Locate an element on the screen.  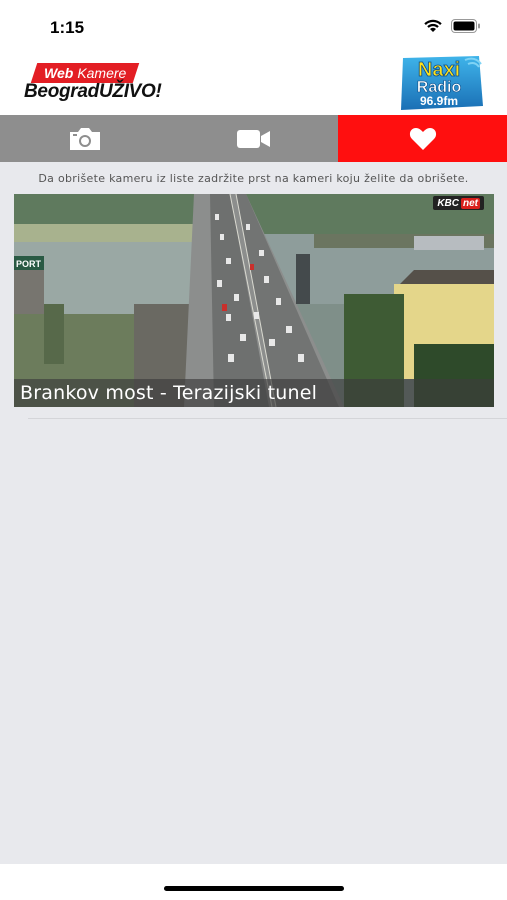
heart-icon is located at coordinates (422, 139).